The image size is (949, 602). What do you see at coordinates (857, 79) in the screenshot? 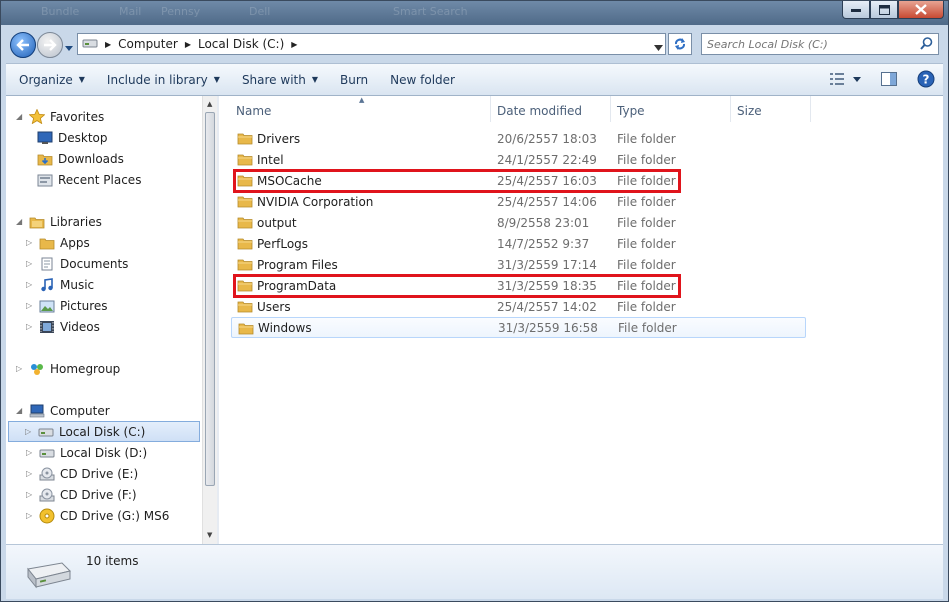
I see `view-options-dropdown` at bounding box center [857, 79].